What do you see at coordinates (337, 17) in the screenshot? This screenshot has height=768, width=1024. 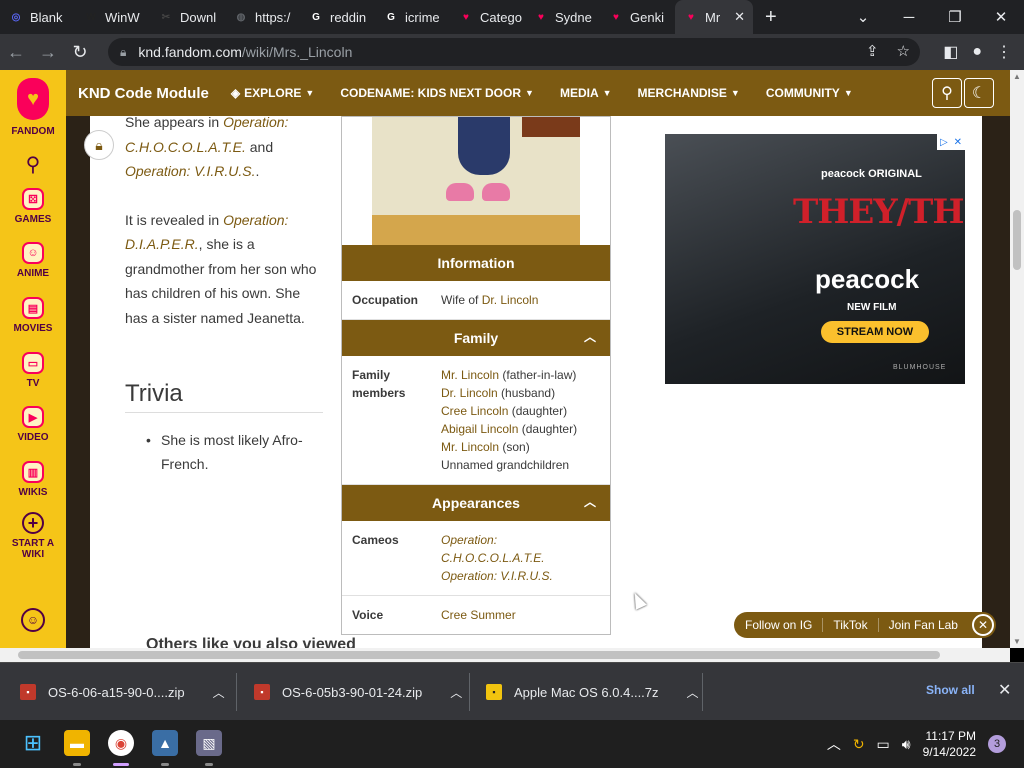 I see `browser-tab: Greddin` at bounding box center [337, 17].